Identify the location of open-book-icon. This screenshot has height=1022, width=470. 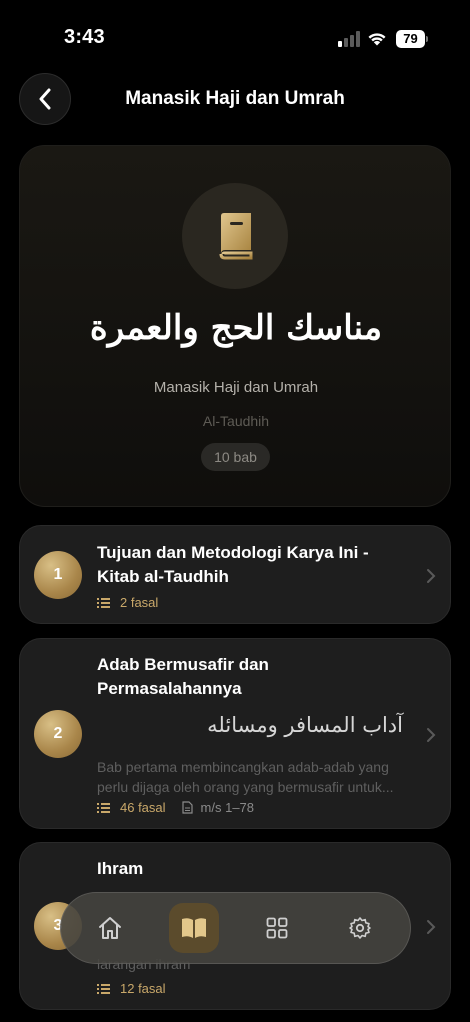
(194, 928).